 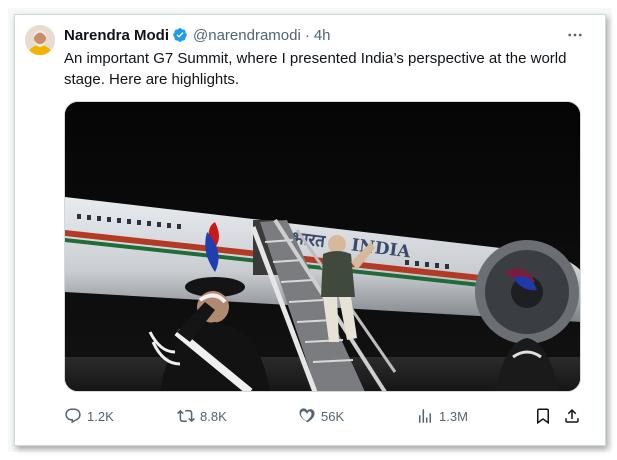 I want to click on tweet-actions: 1.2K 8.8K 56K 1.3M, so click(x=324, y=416).